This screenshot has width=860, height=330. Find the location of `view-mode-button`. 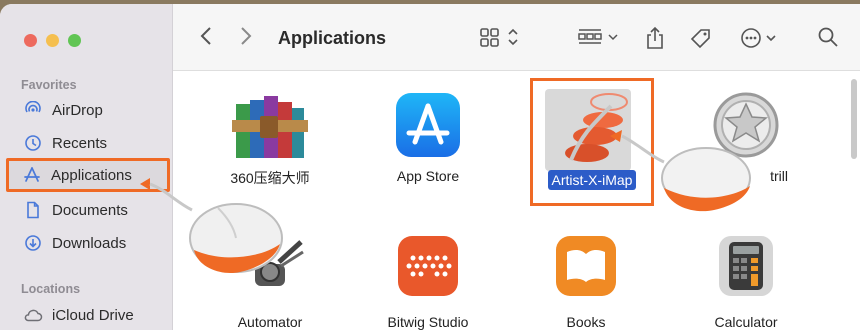

view-mode-button is located at coordinates (501, 37).